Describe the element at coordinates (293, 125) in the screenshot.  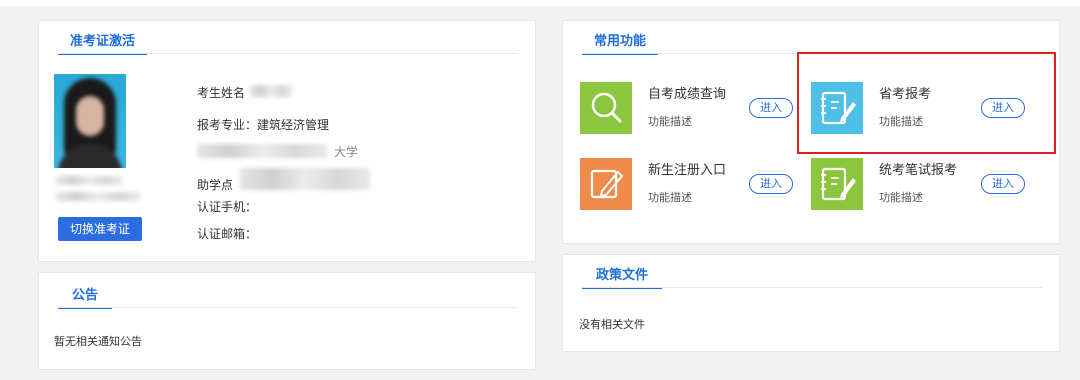
I see `major-value: 建筑经济管理` at that location.